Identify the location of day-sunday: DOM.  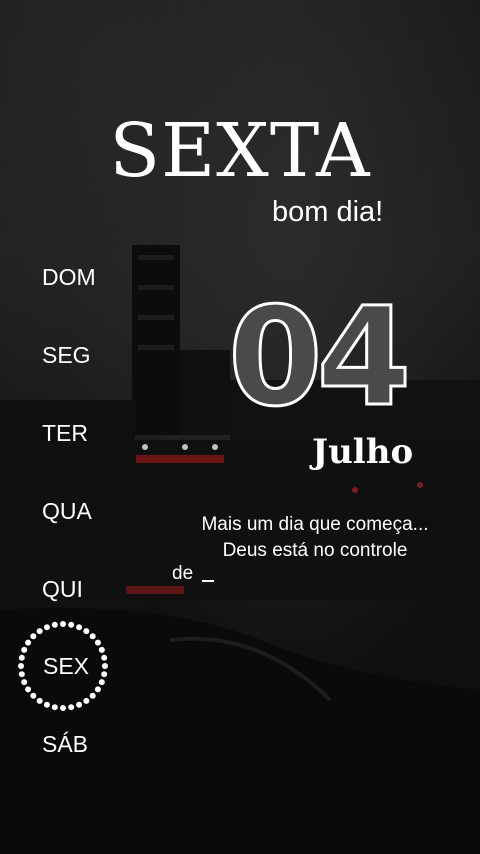
(69, 277).